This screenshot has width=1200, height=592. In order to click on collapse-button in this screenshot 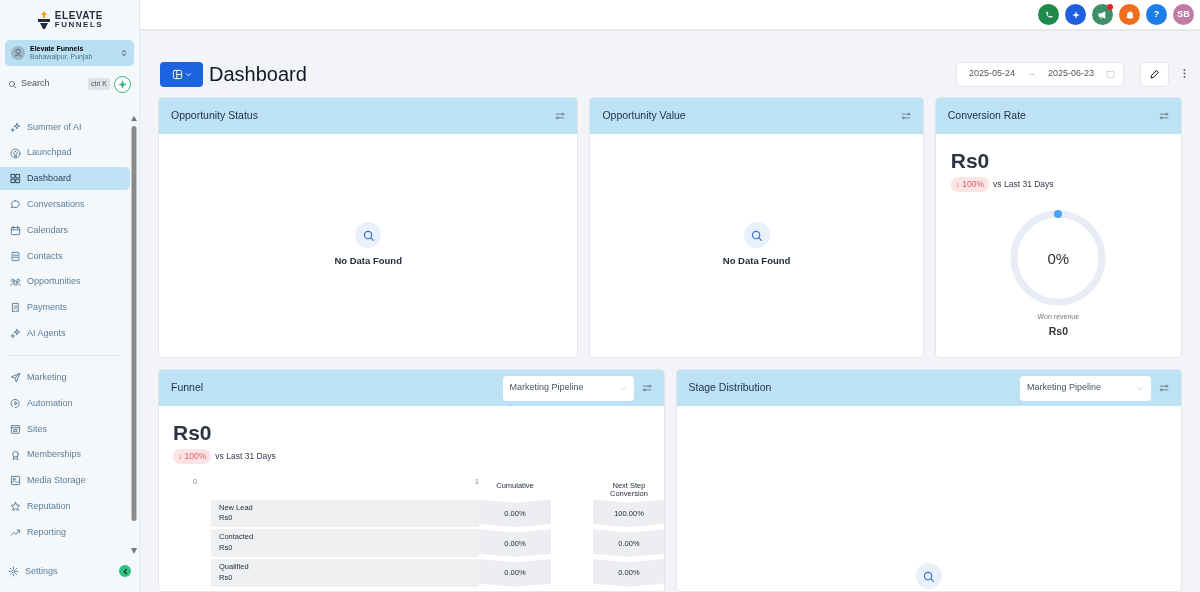, I will do `click(125, 571)`.